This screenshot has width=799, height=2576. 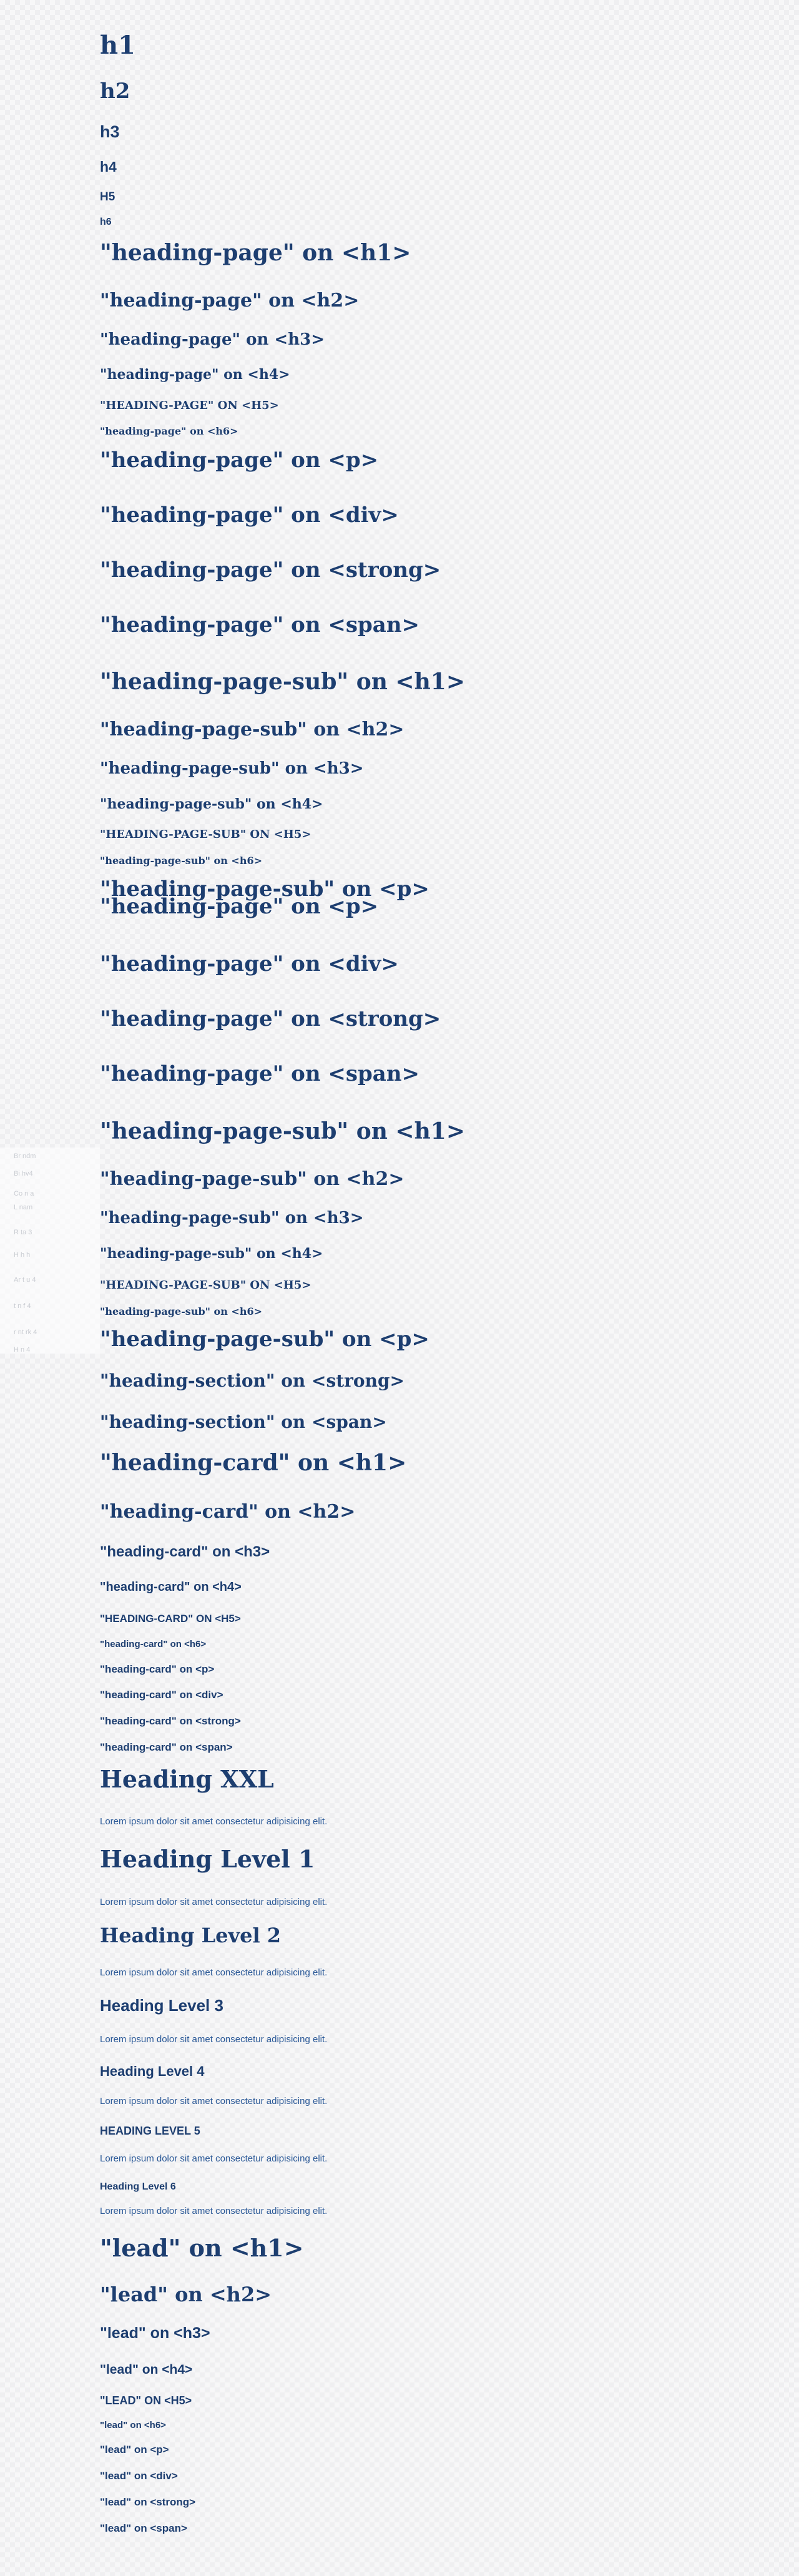 I want to click on heading-level-5: HEADING LEVEL 5, so click(x=150, y=2131).